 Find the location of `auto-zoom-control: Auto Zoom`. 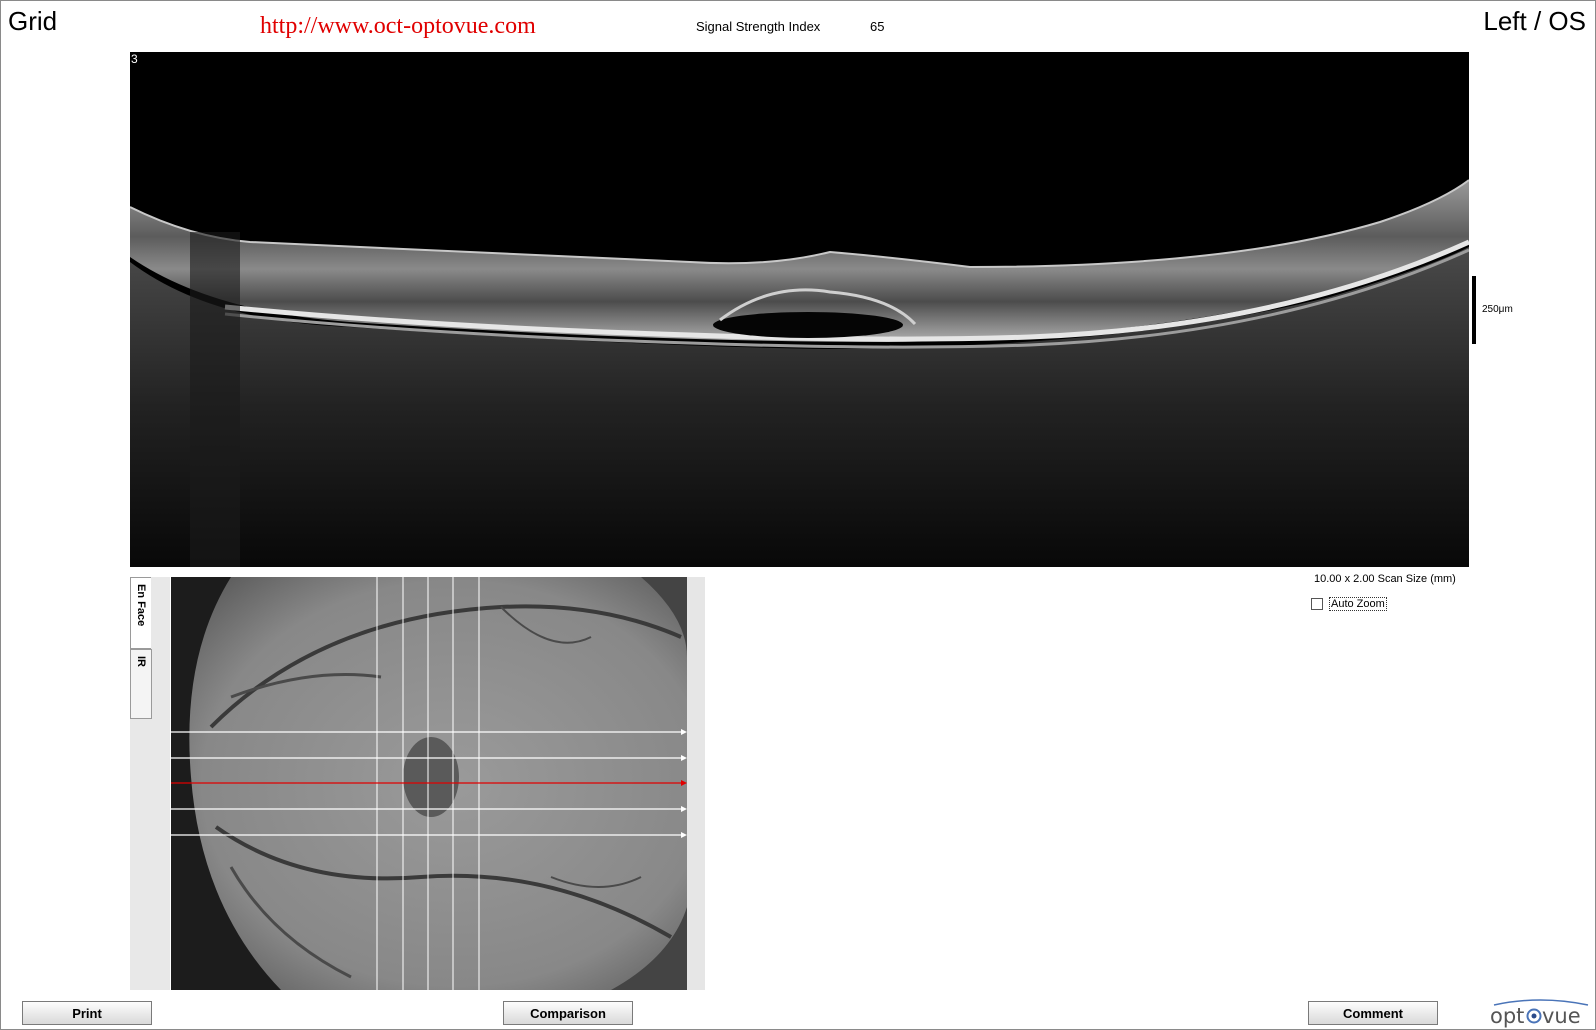

auto-zoom-control: Auto Zoom is located at coordinates (1349, 604).